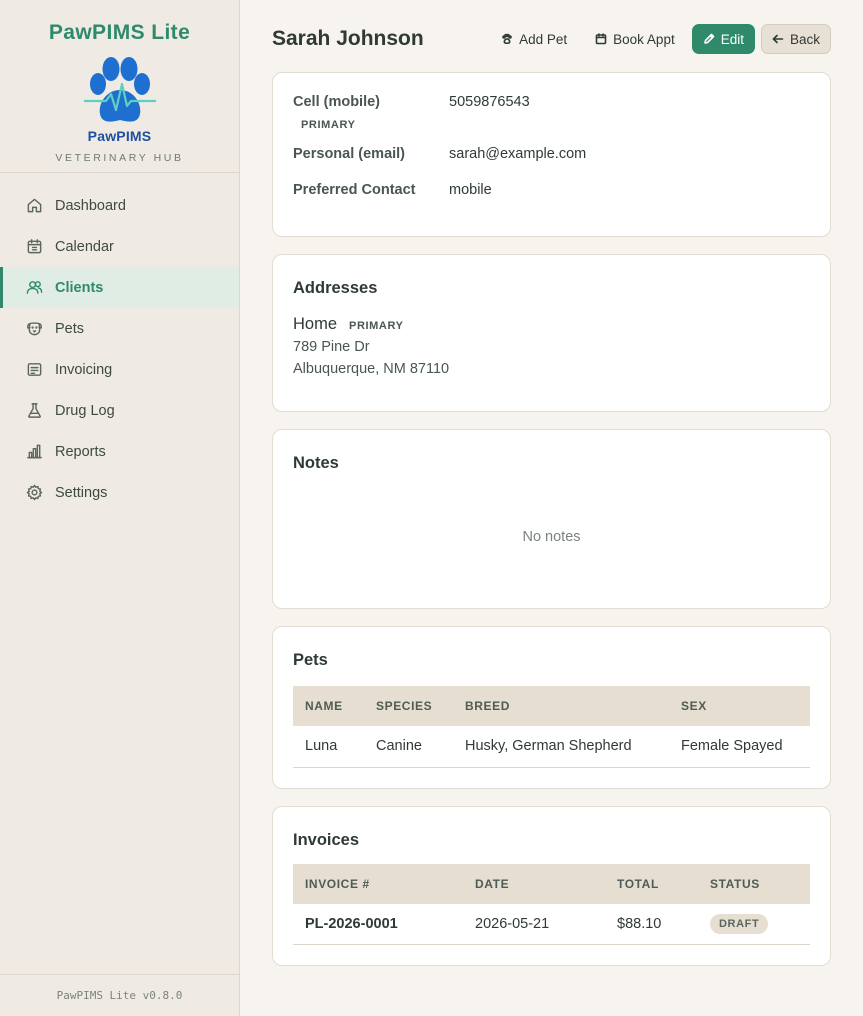  Describe the element at coordinates (543, 39) in the screenshot. I see `add-pet-label: Add Pet` at that location.